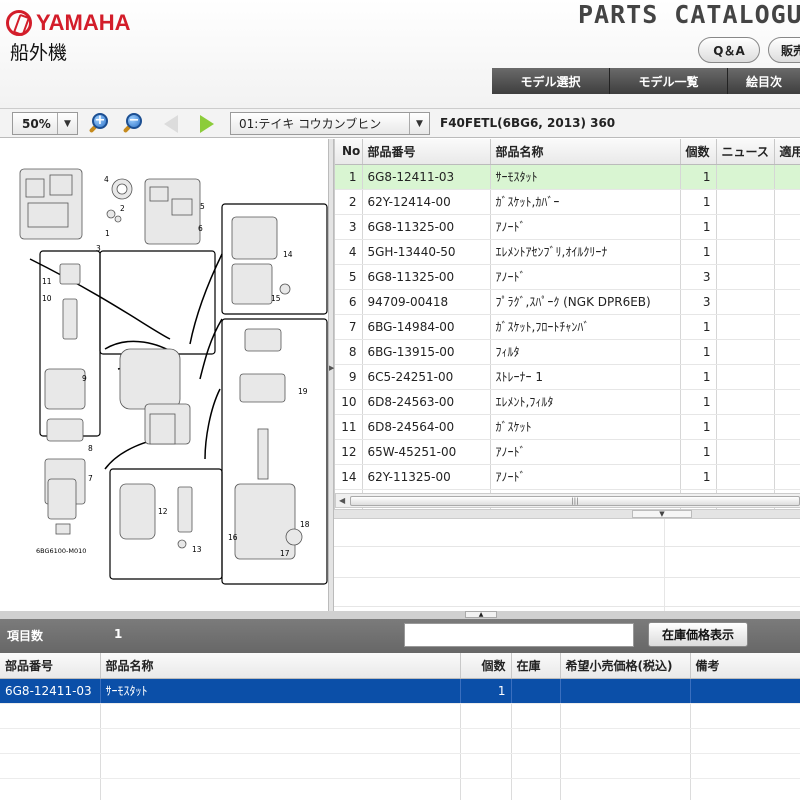  What do you see at coordinates (567, 227) in the screenshot?
I see `table-row: 3 6G8-11325-00 ｱﾉｰﾄﾞ 1` at bounding box center [567, 227].